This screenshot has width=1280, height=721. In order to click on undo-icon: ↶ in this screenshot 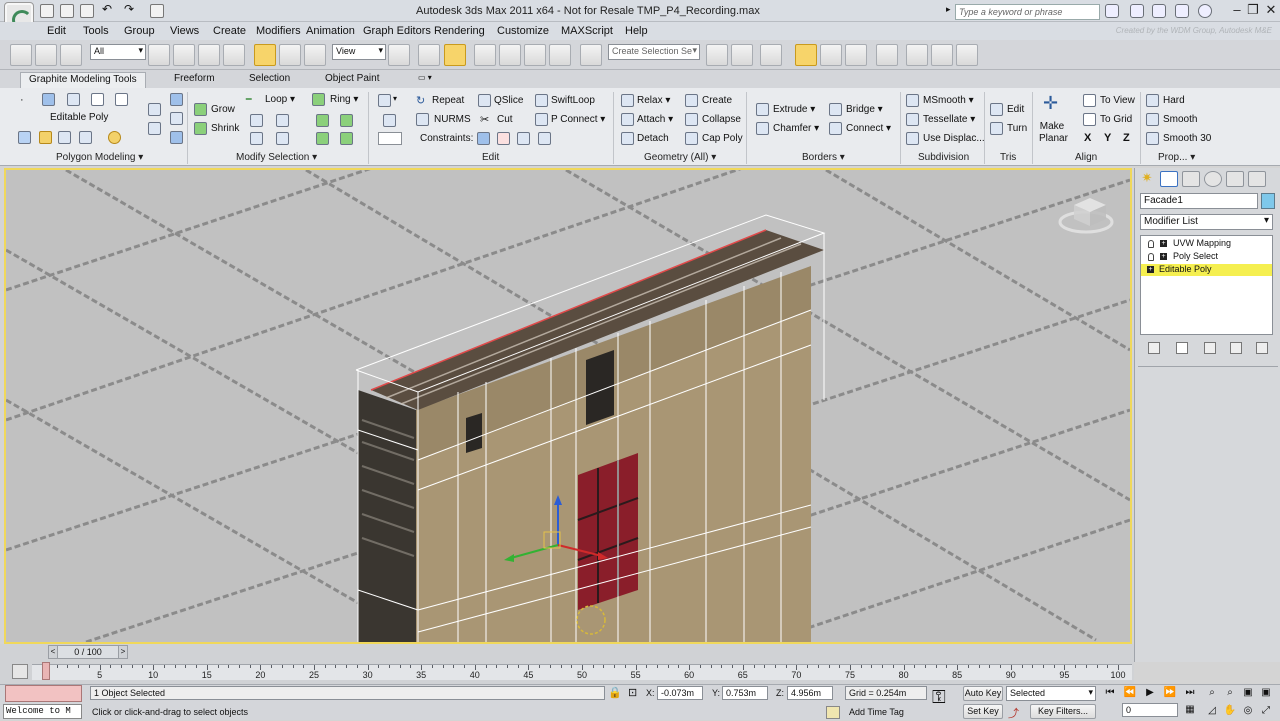, I will do `click(109, 9)`.